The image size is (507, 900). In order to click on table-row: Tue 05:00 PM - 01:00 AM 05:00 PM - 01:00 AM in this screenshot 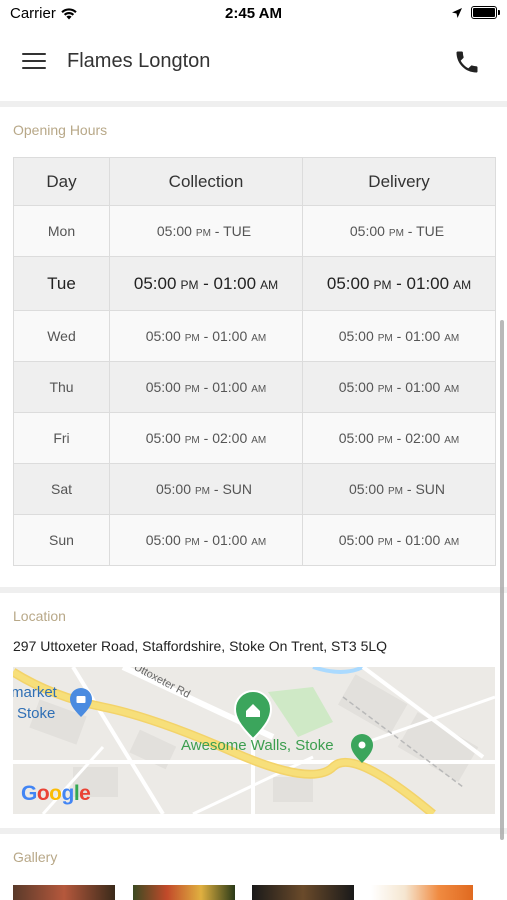, I will do `click(254, 283)`.